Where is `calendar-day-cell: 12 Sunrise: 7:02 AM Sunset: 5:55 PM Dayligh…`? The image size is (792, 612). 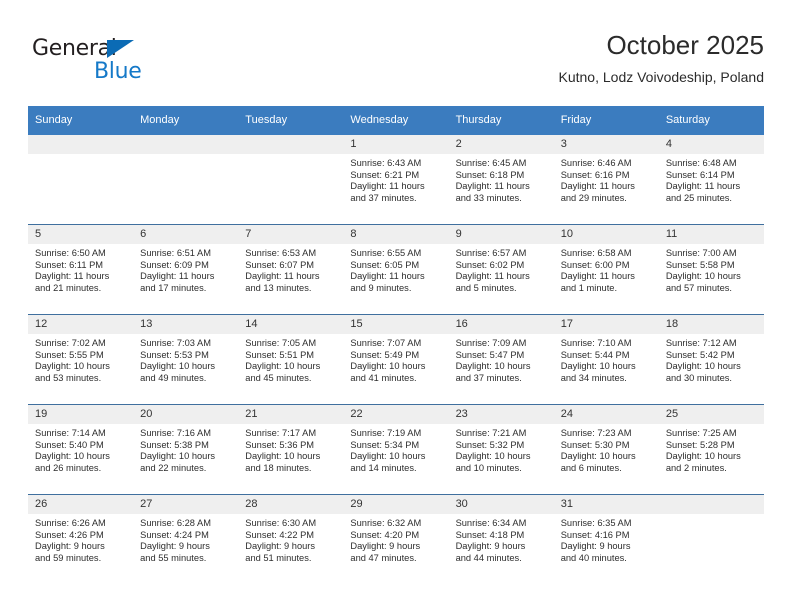 calendar-day-cell: 12 Sunrise: 7:02 AM Sunset: 5:55 PM Dayligh… is located at coordinates (81, 359).